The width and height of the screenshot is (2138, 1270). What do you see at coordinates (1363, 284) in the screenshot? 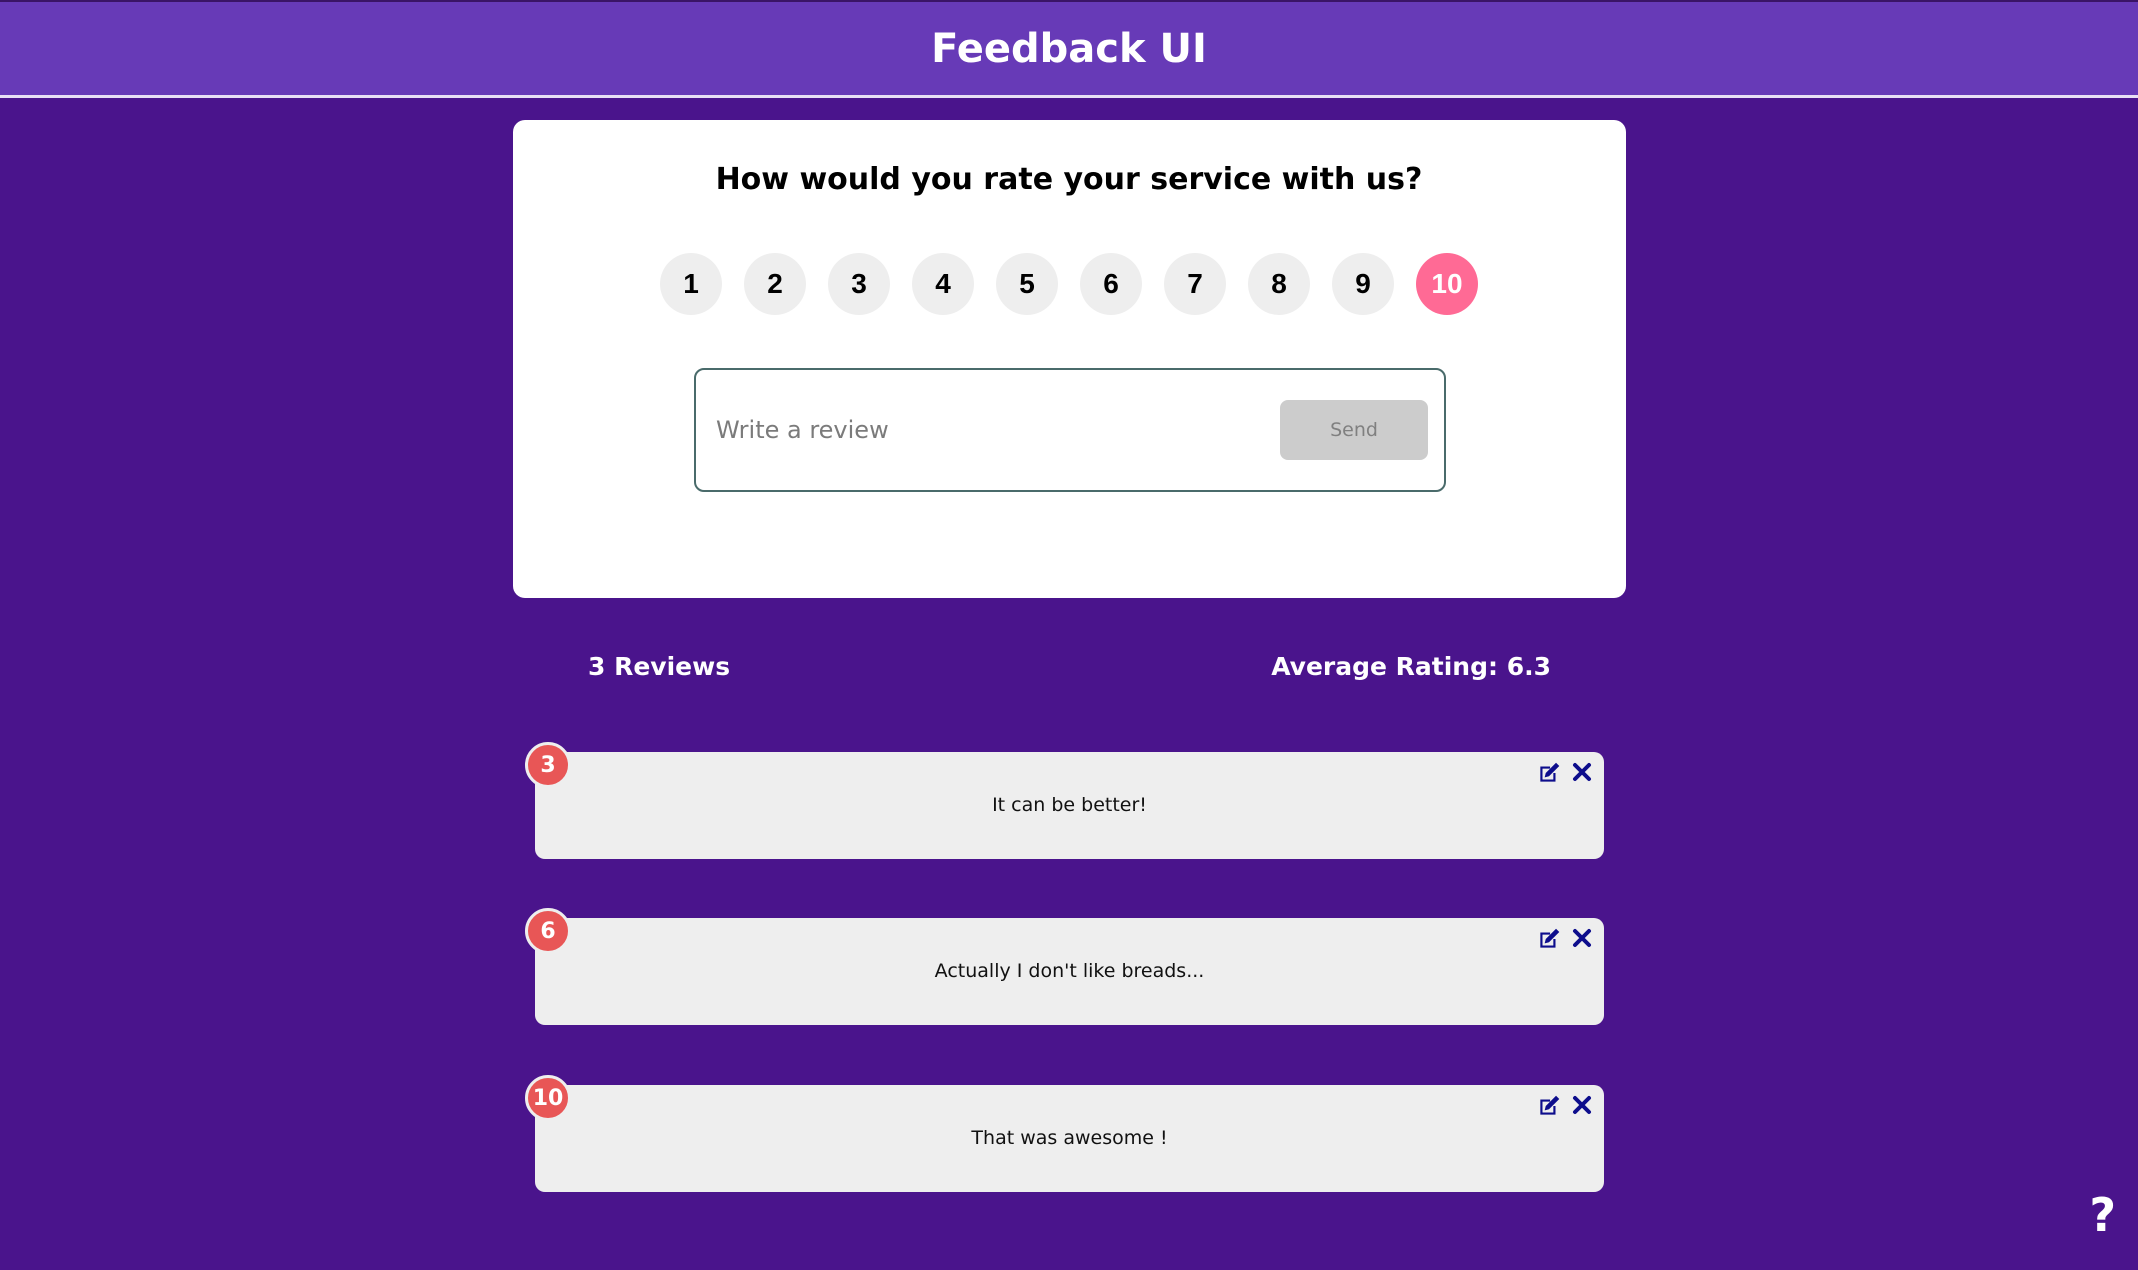
I see `rating-option-9: 9` at bounding box center [1363, 284].